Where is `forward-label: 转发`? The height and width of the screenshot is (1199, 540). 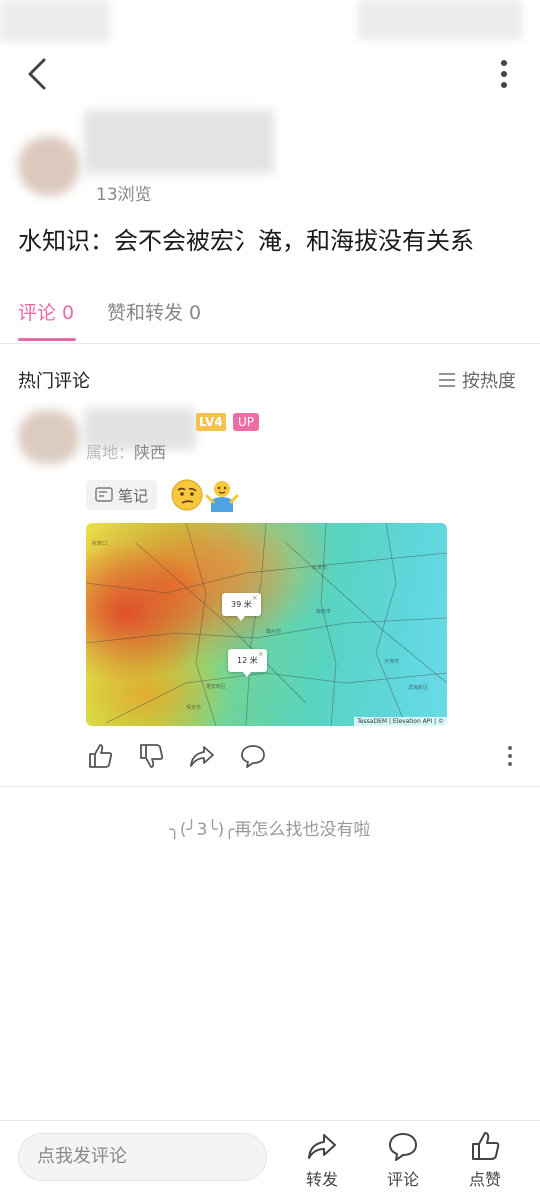
forward-label: 转发 is located at coordinates (321, 1179).